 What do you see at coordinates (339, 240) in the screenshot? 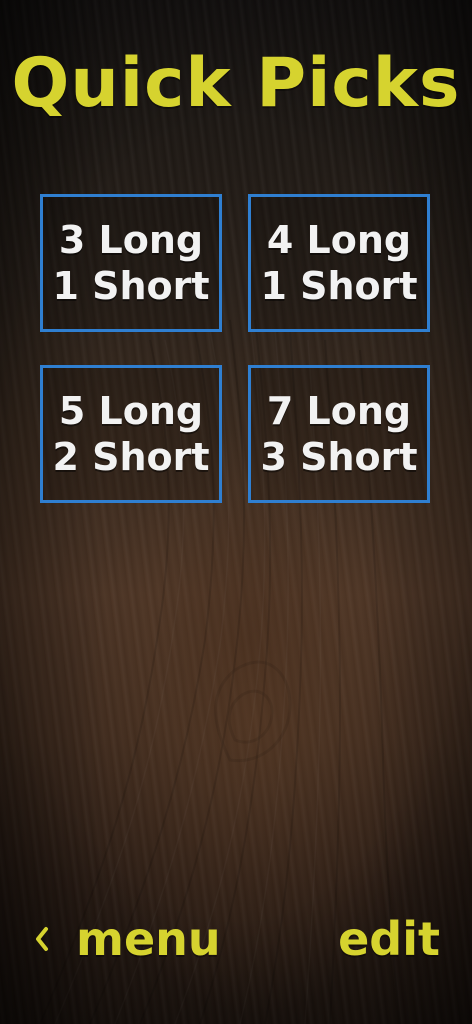
I see `quick-pick-2-line-1: 4 Long` at bounding box center [339, 240].